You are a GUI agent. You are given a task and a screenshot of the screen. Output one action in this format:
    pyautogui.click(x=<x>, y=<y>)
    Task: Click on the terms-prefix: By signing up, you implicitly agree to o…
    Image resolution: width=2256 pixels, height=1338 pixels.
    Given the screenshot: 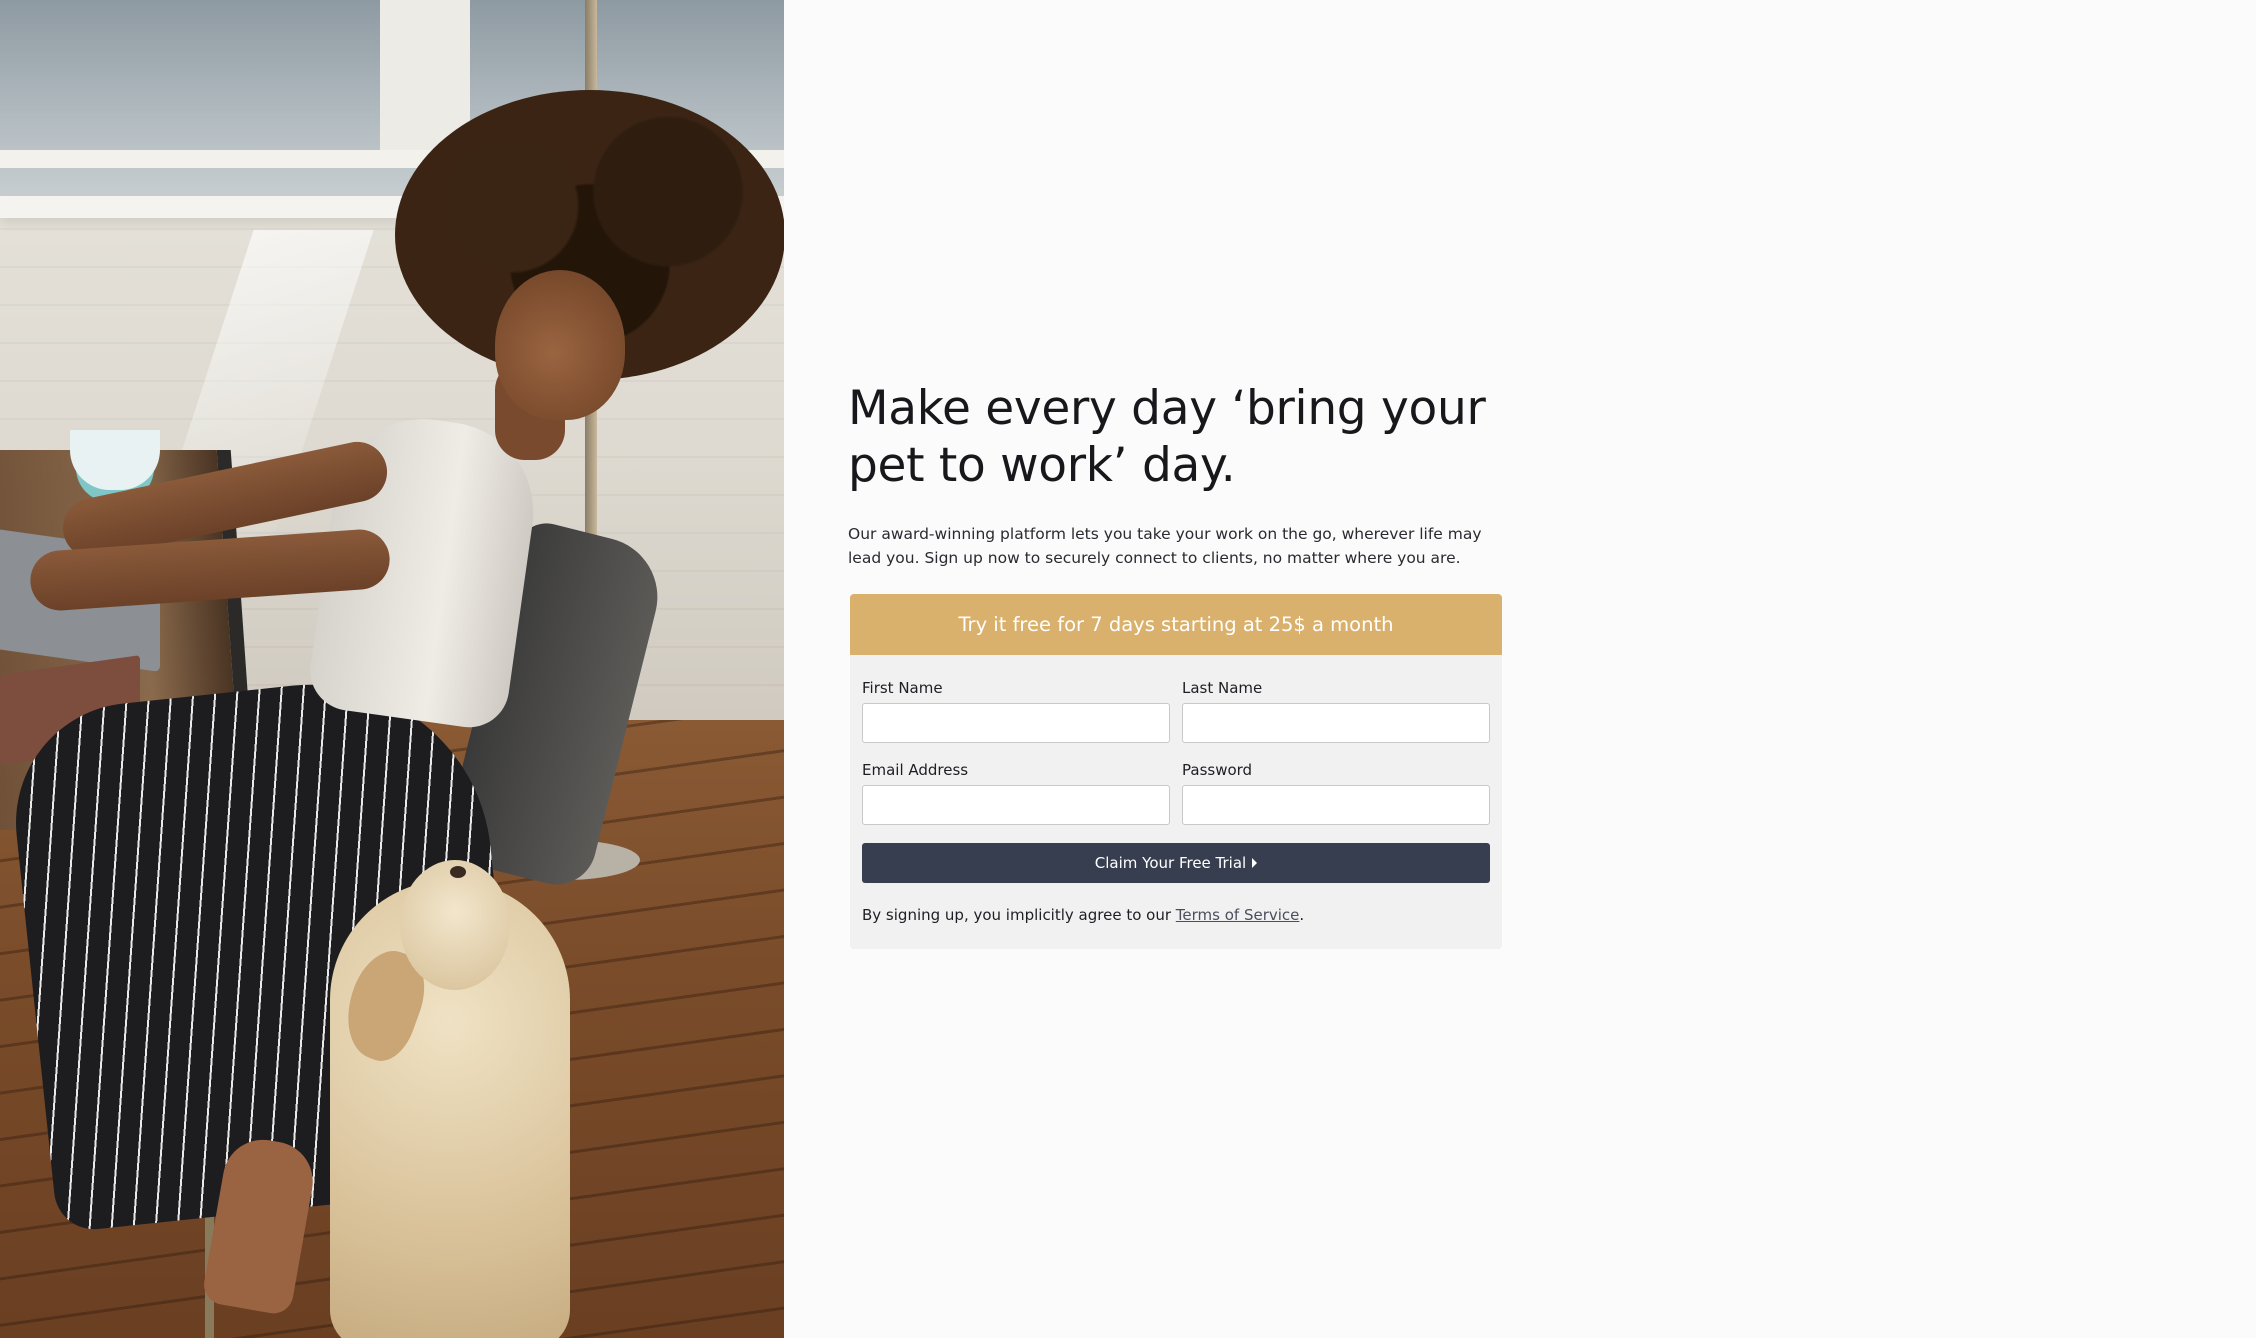 What is the action you would take?
    pyautogui.click(x=1019, y=915)
    